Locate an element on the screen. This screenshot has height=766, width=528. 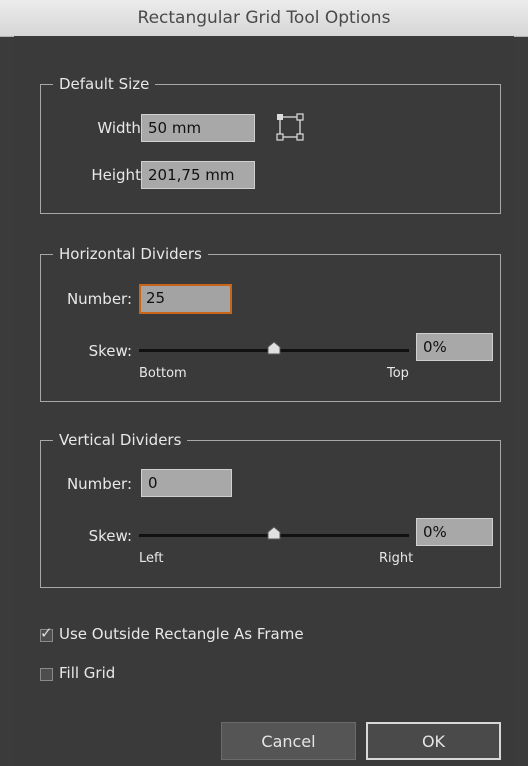
fill-grid-checkbox: ✓ Fill Grid is located at coordinates (115, 675).